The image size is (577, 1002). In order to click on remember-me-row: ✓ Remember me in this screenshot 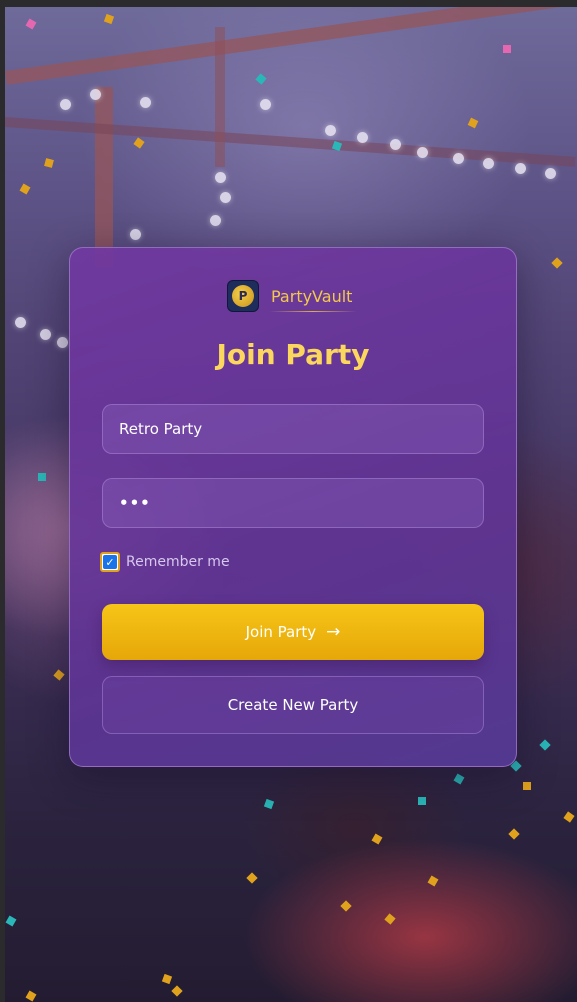, I will do `click(165, 562)`.